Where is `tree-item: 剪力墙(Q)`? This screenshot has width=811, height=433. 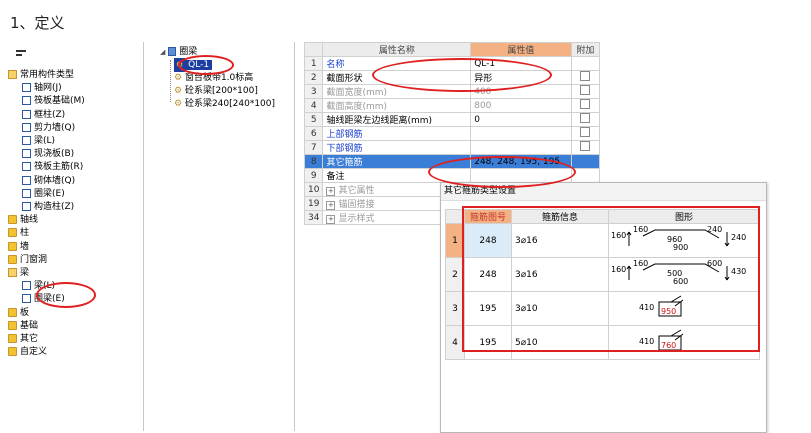
tree-item: 剪力墙(Q) is located at coordinates (48, 128).